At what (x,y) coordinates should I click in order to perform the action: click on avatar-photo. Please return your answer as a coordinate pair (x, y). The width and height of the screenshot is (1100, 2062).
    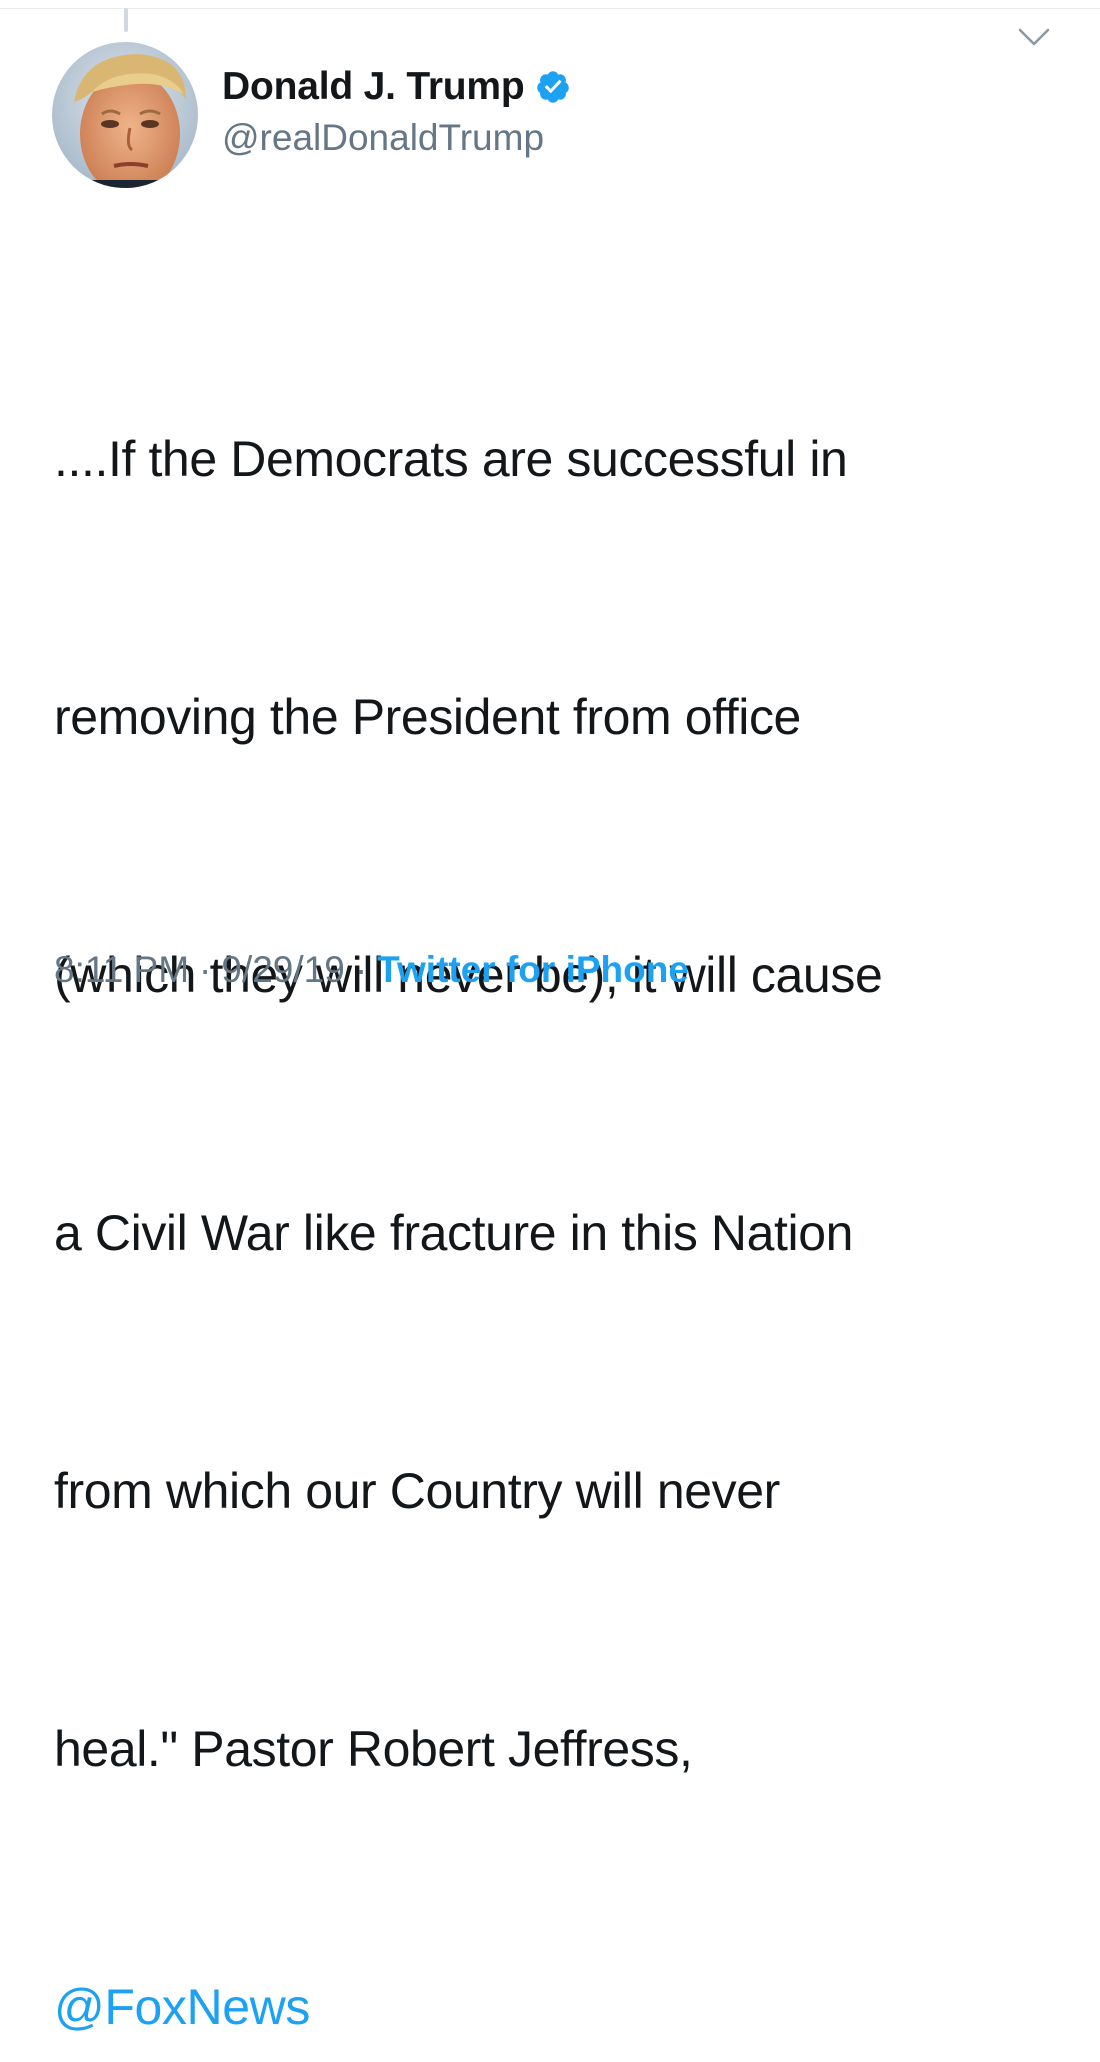
    Looking at the image, I should click on (125, 115).